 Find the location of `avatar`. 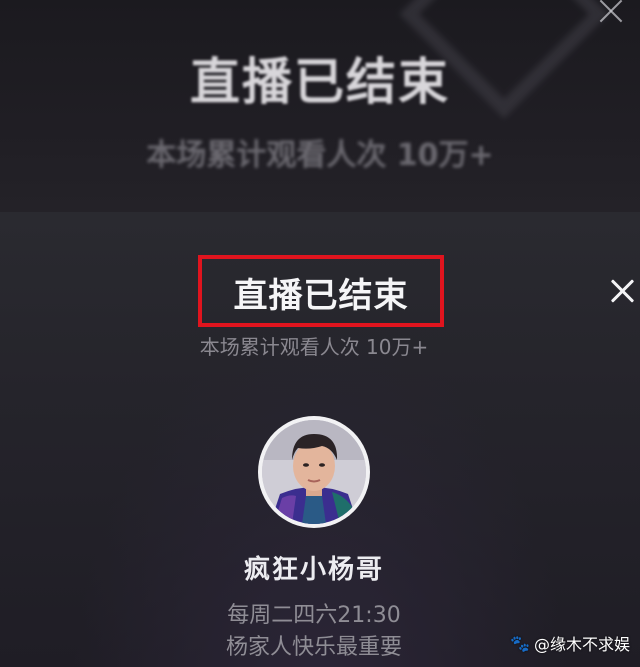

avatar is located at coordinates (314, 472).